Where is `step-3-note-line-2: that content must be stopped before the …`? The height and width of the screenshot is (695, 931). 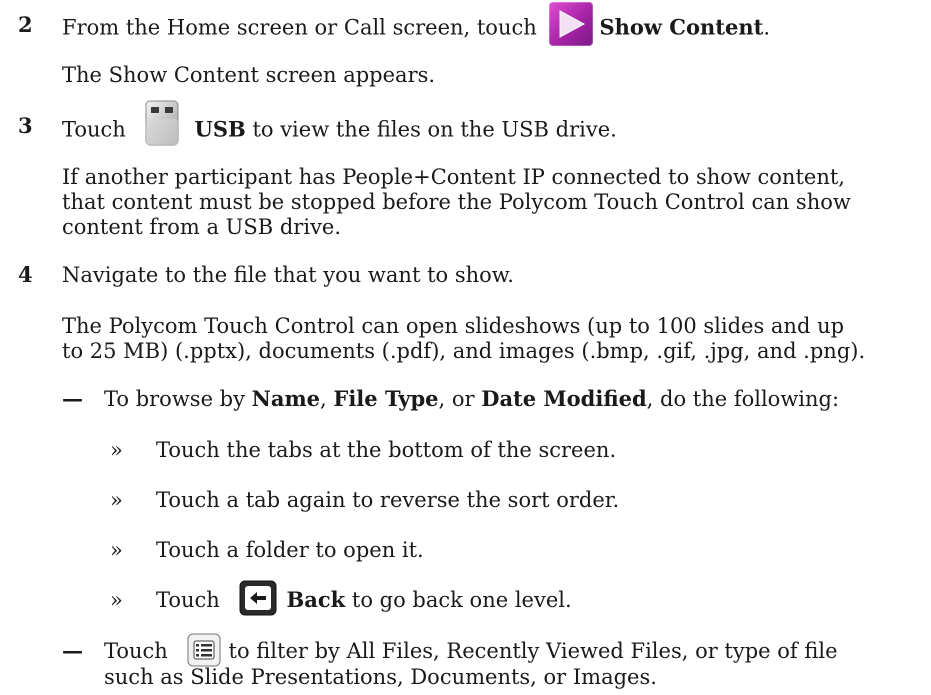
step-3-note-line-2: that content must be stopped before the … is located at coordinates (456, 202).